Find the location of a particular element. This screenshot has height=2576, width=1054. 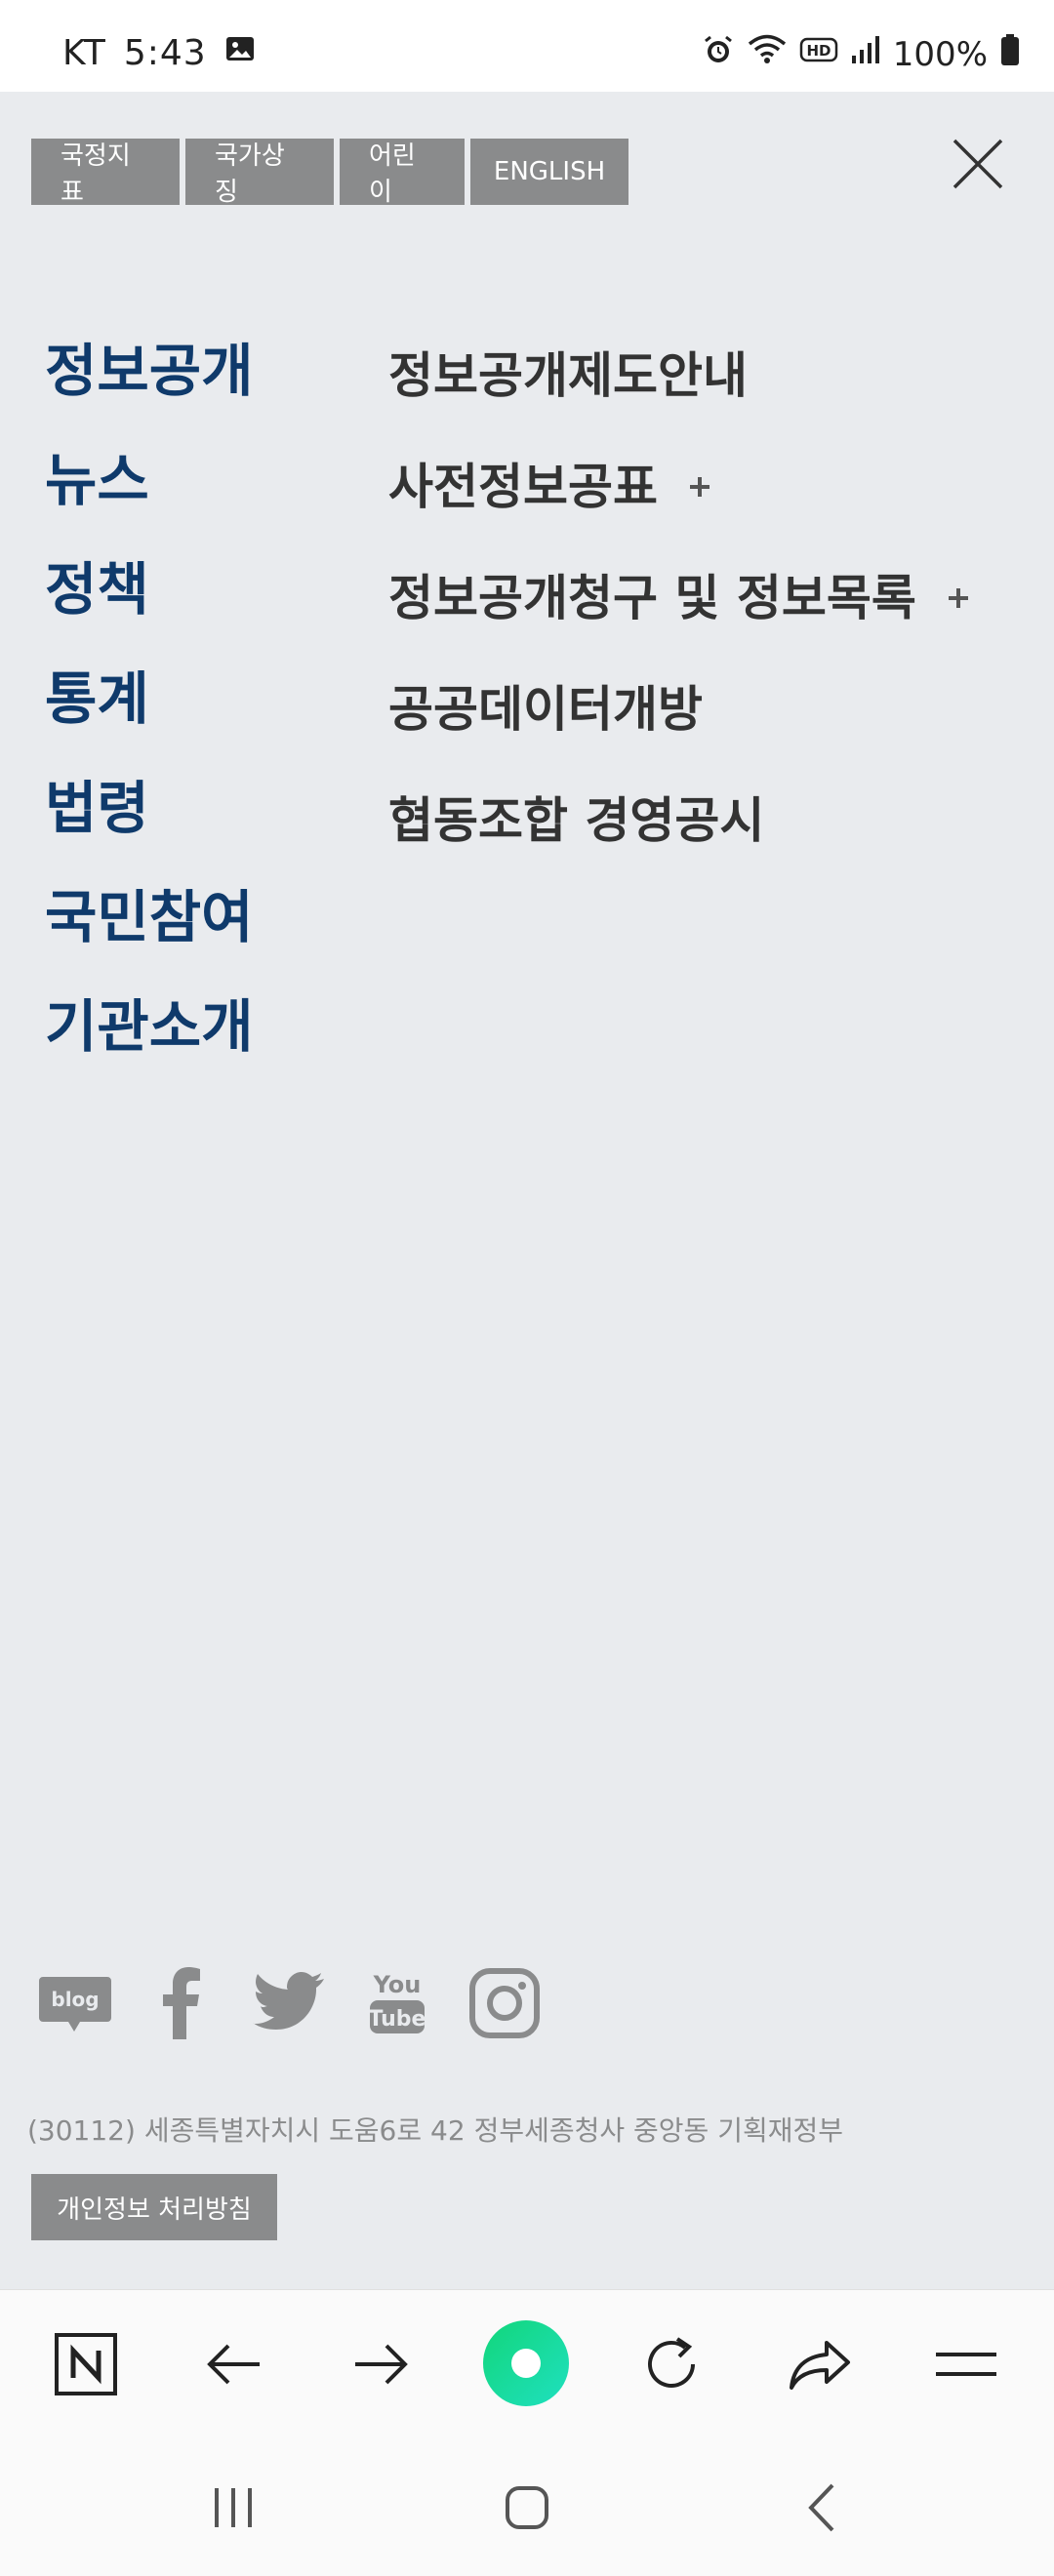

naver-home-icon is located at coordinates (86, 2364).